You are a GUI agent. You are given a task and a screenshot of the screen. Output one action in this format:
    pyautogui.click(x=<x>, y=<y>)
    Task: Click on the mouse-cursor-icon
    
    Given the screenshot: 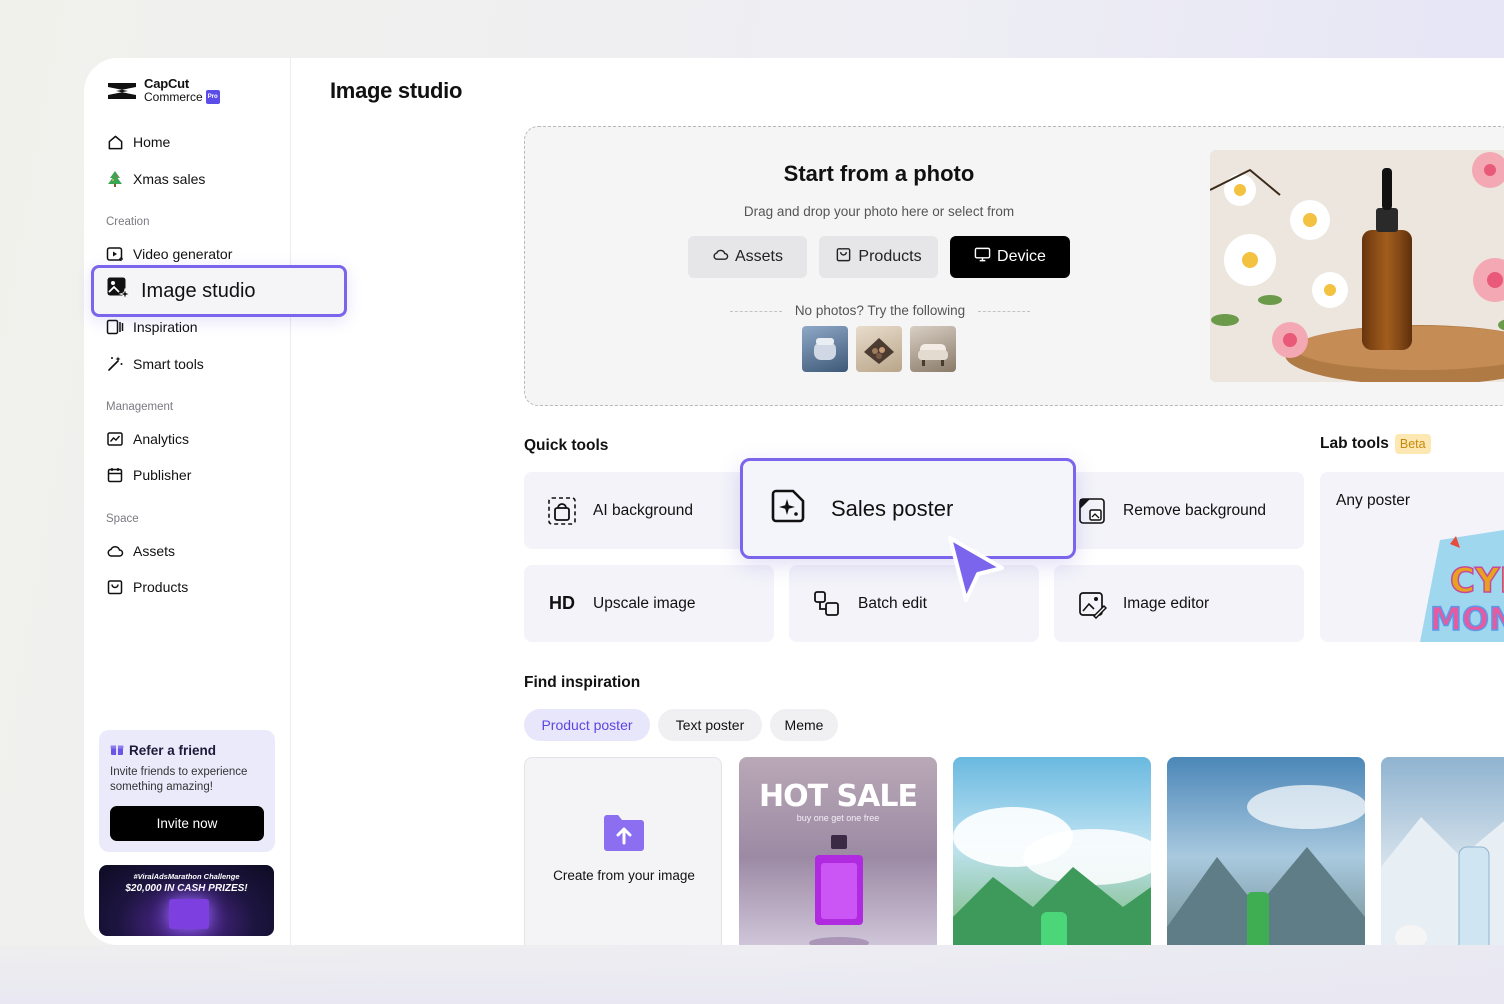 What is the action you would take?
    pyautogui.click(x=976, y=569)
    